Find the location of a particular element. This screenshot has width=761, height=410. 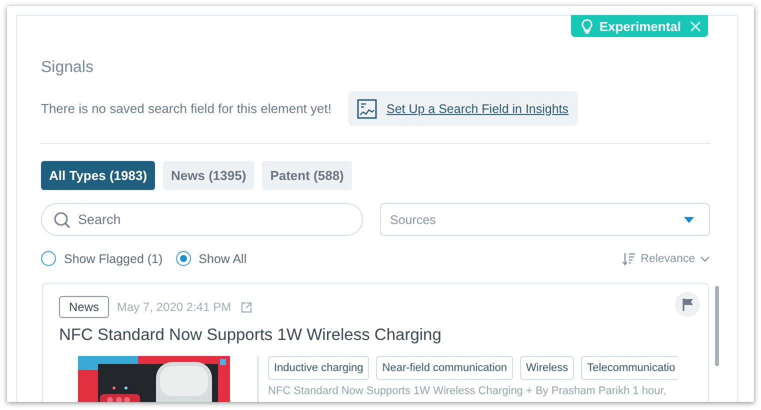

external-link-icon is located at coordinates (246, 307).